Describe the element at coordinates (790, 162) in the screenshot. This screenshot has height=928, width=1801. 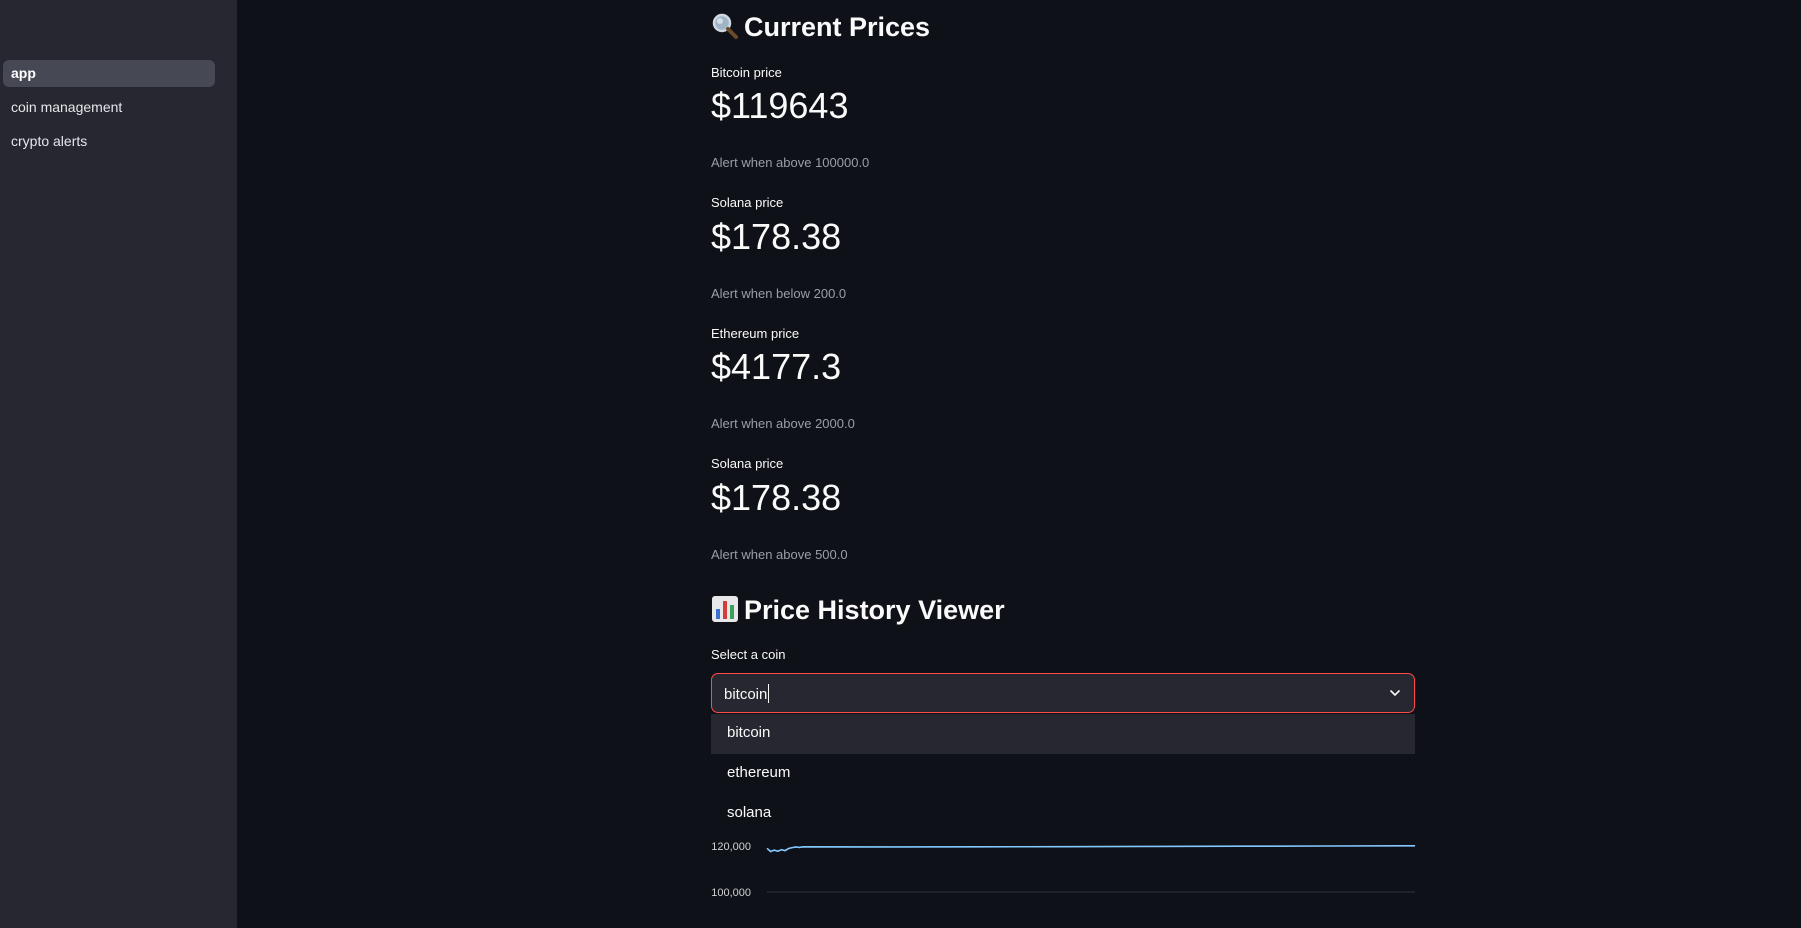
I see `metric-caption: Alert when above 100000.0` at that location.